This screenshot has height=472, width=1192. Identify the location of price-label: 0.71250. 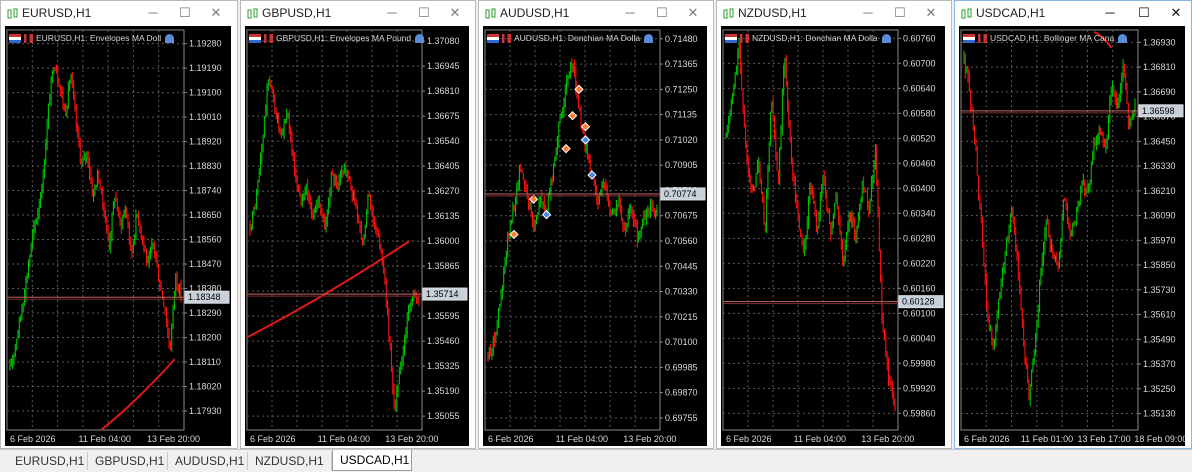
(681, 89).